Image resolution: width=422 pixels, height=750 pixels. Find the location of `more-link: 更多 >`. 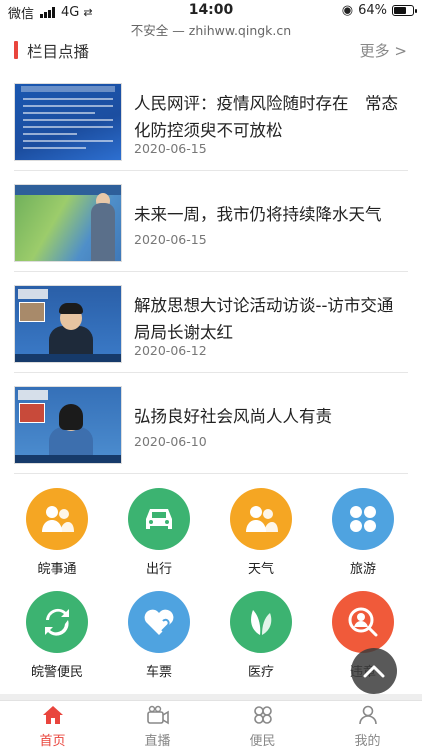

more-link: 更多 > is located at coordinates (383, 50).